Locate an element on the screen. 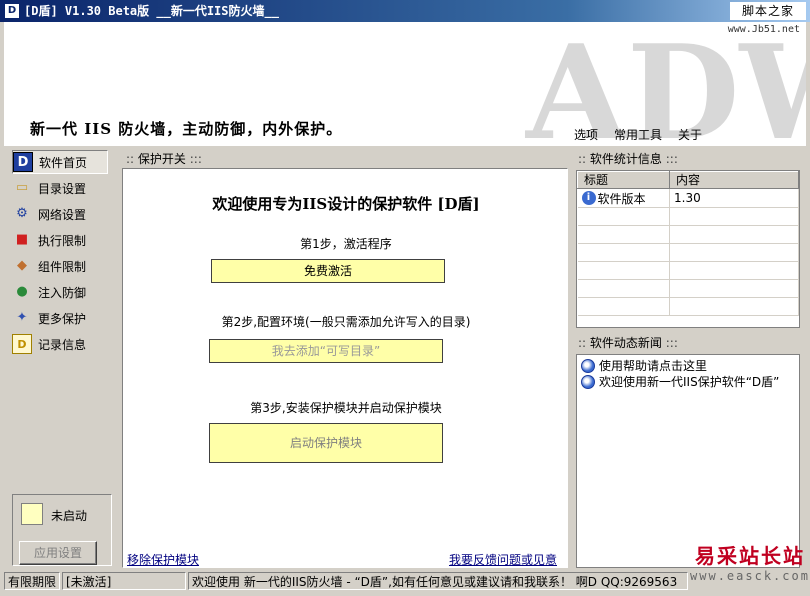  protection-header: :: 保护开关 ::: is located at coordinates (164, 159).